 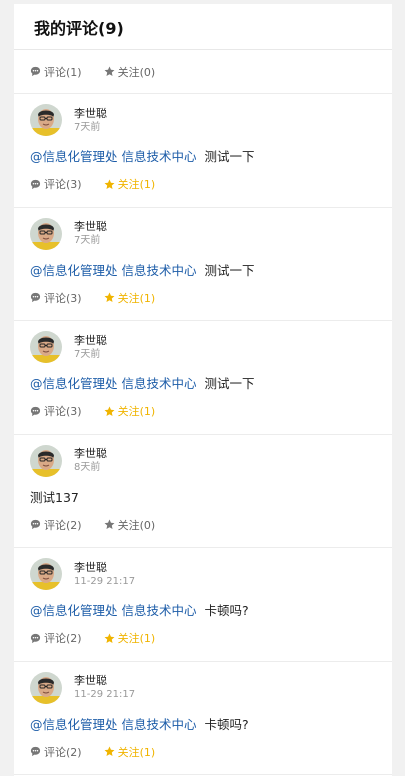 I want to click on comment-item: 李世聪 8天前 测试137 评论(2) 关注(0), so click(x=203, y=491).